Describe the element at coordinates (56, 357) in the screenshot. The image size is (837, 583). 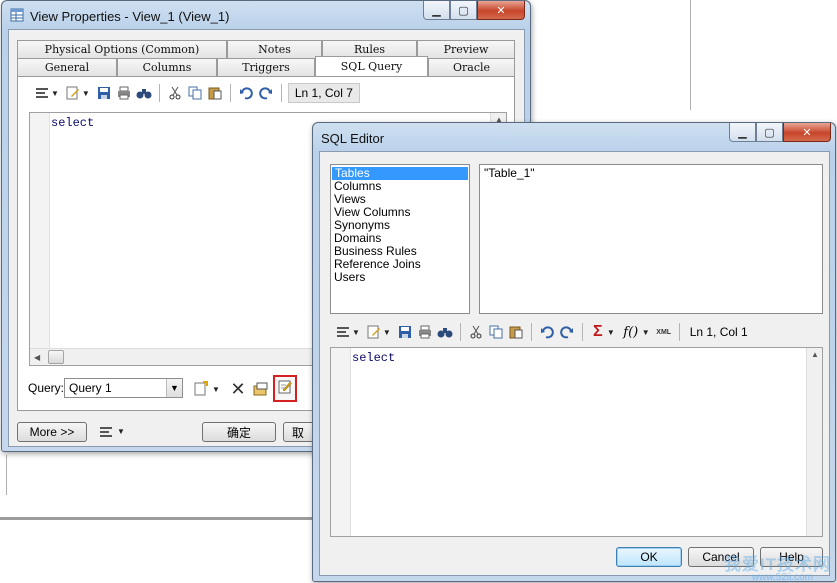
I see `scroll-thumb` at that location.